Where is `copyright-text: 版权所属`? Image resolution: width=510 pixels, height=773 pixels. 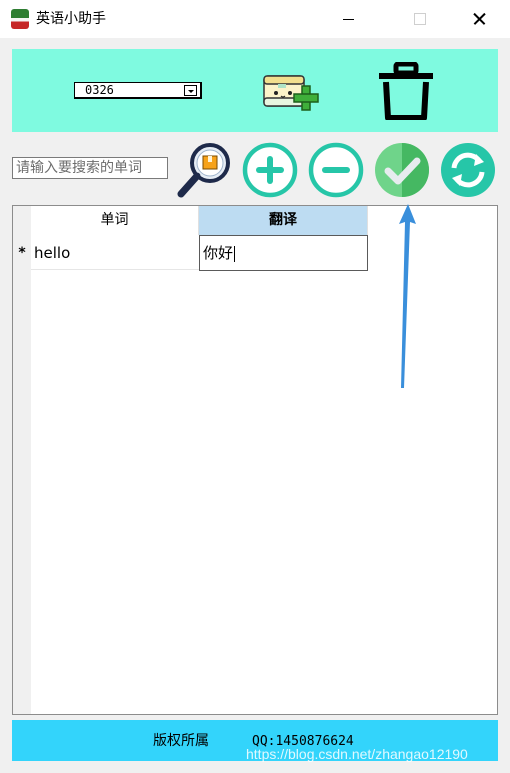
copyright-text: 版权所属 is located at coordinates (181, 741).